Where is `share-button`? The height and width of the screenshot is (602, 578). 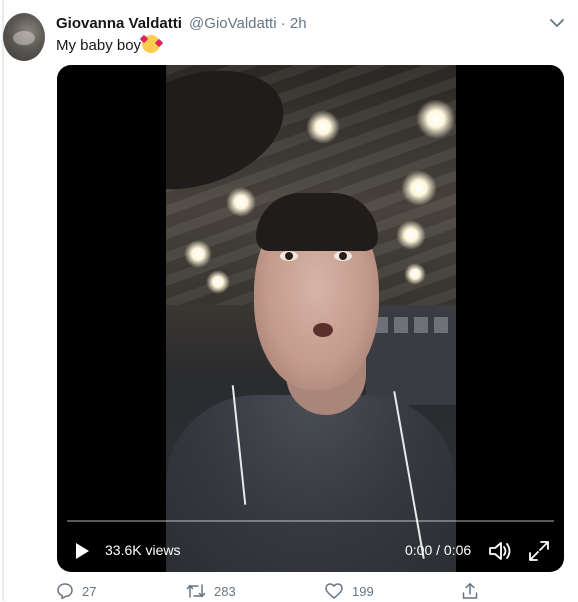
share-button is located at coordinates (470, 591).